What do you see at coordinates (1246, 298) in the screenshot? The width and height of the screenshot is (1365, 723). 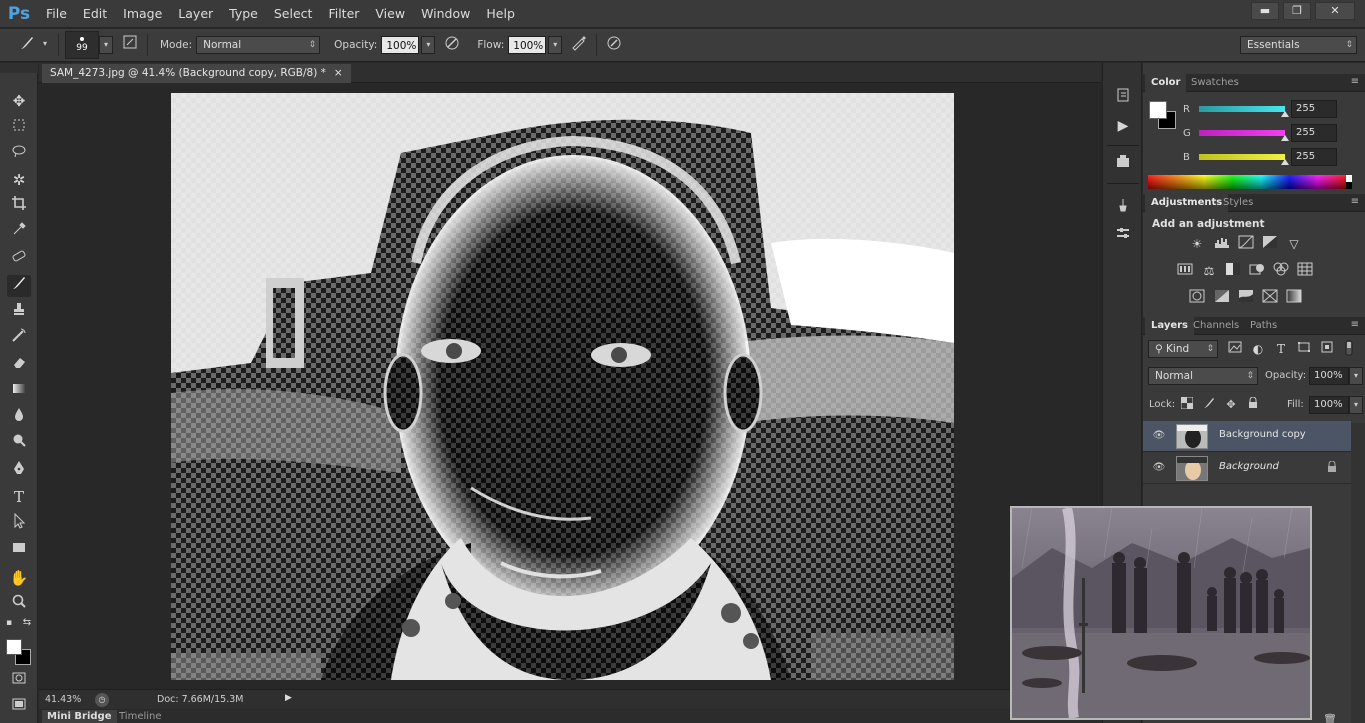 I see `threshold-icon` at bounding box center [1246, 298].